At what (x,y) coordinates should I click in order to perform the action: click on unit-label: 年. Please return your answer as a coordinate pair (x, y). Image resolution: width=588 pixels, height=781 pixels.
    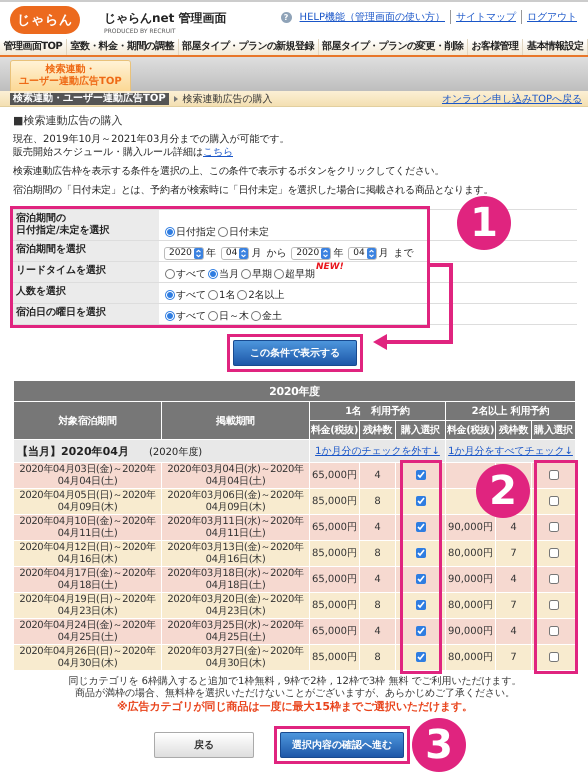
    Looking at the image, I should click on (211, 253).